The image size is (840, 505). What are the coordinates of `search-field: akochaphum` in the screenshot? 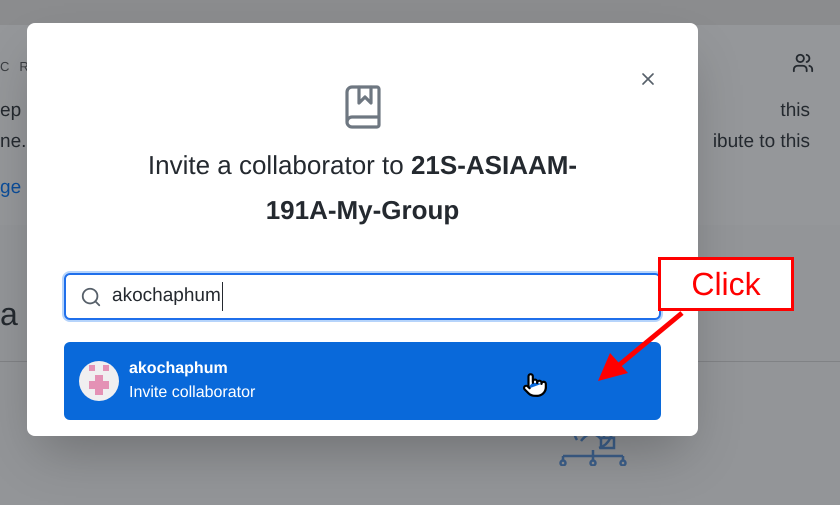 It's located at (362, 296).